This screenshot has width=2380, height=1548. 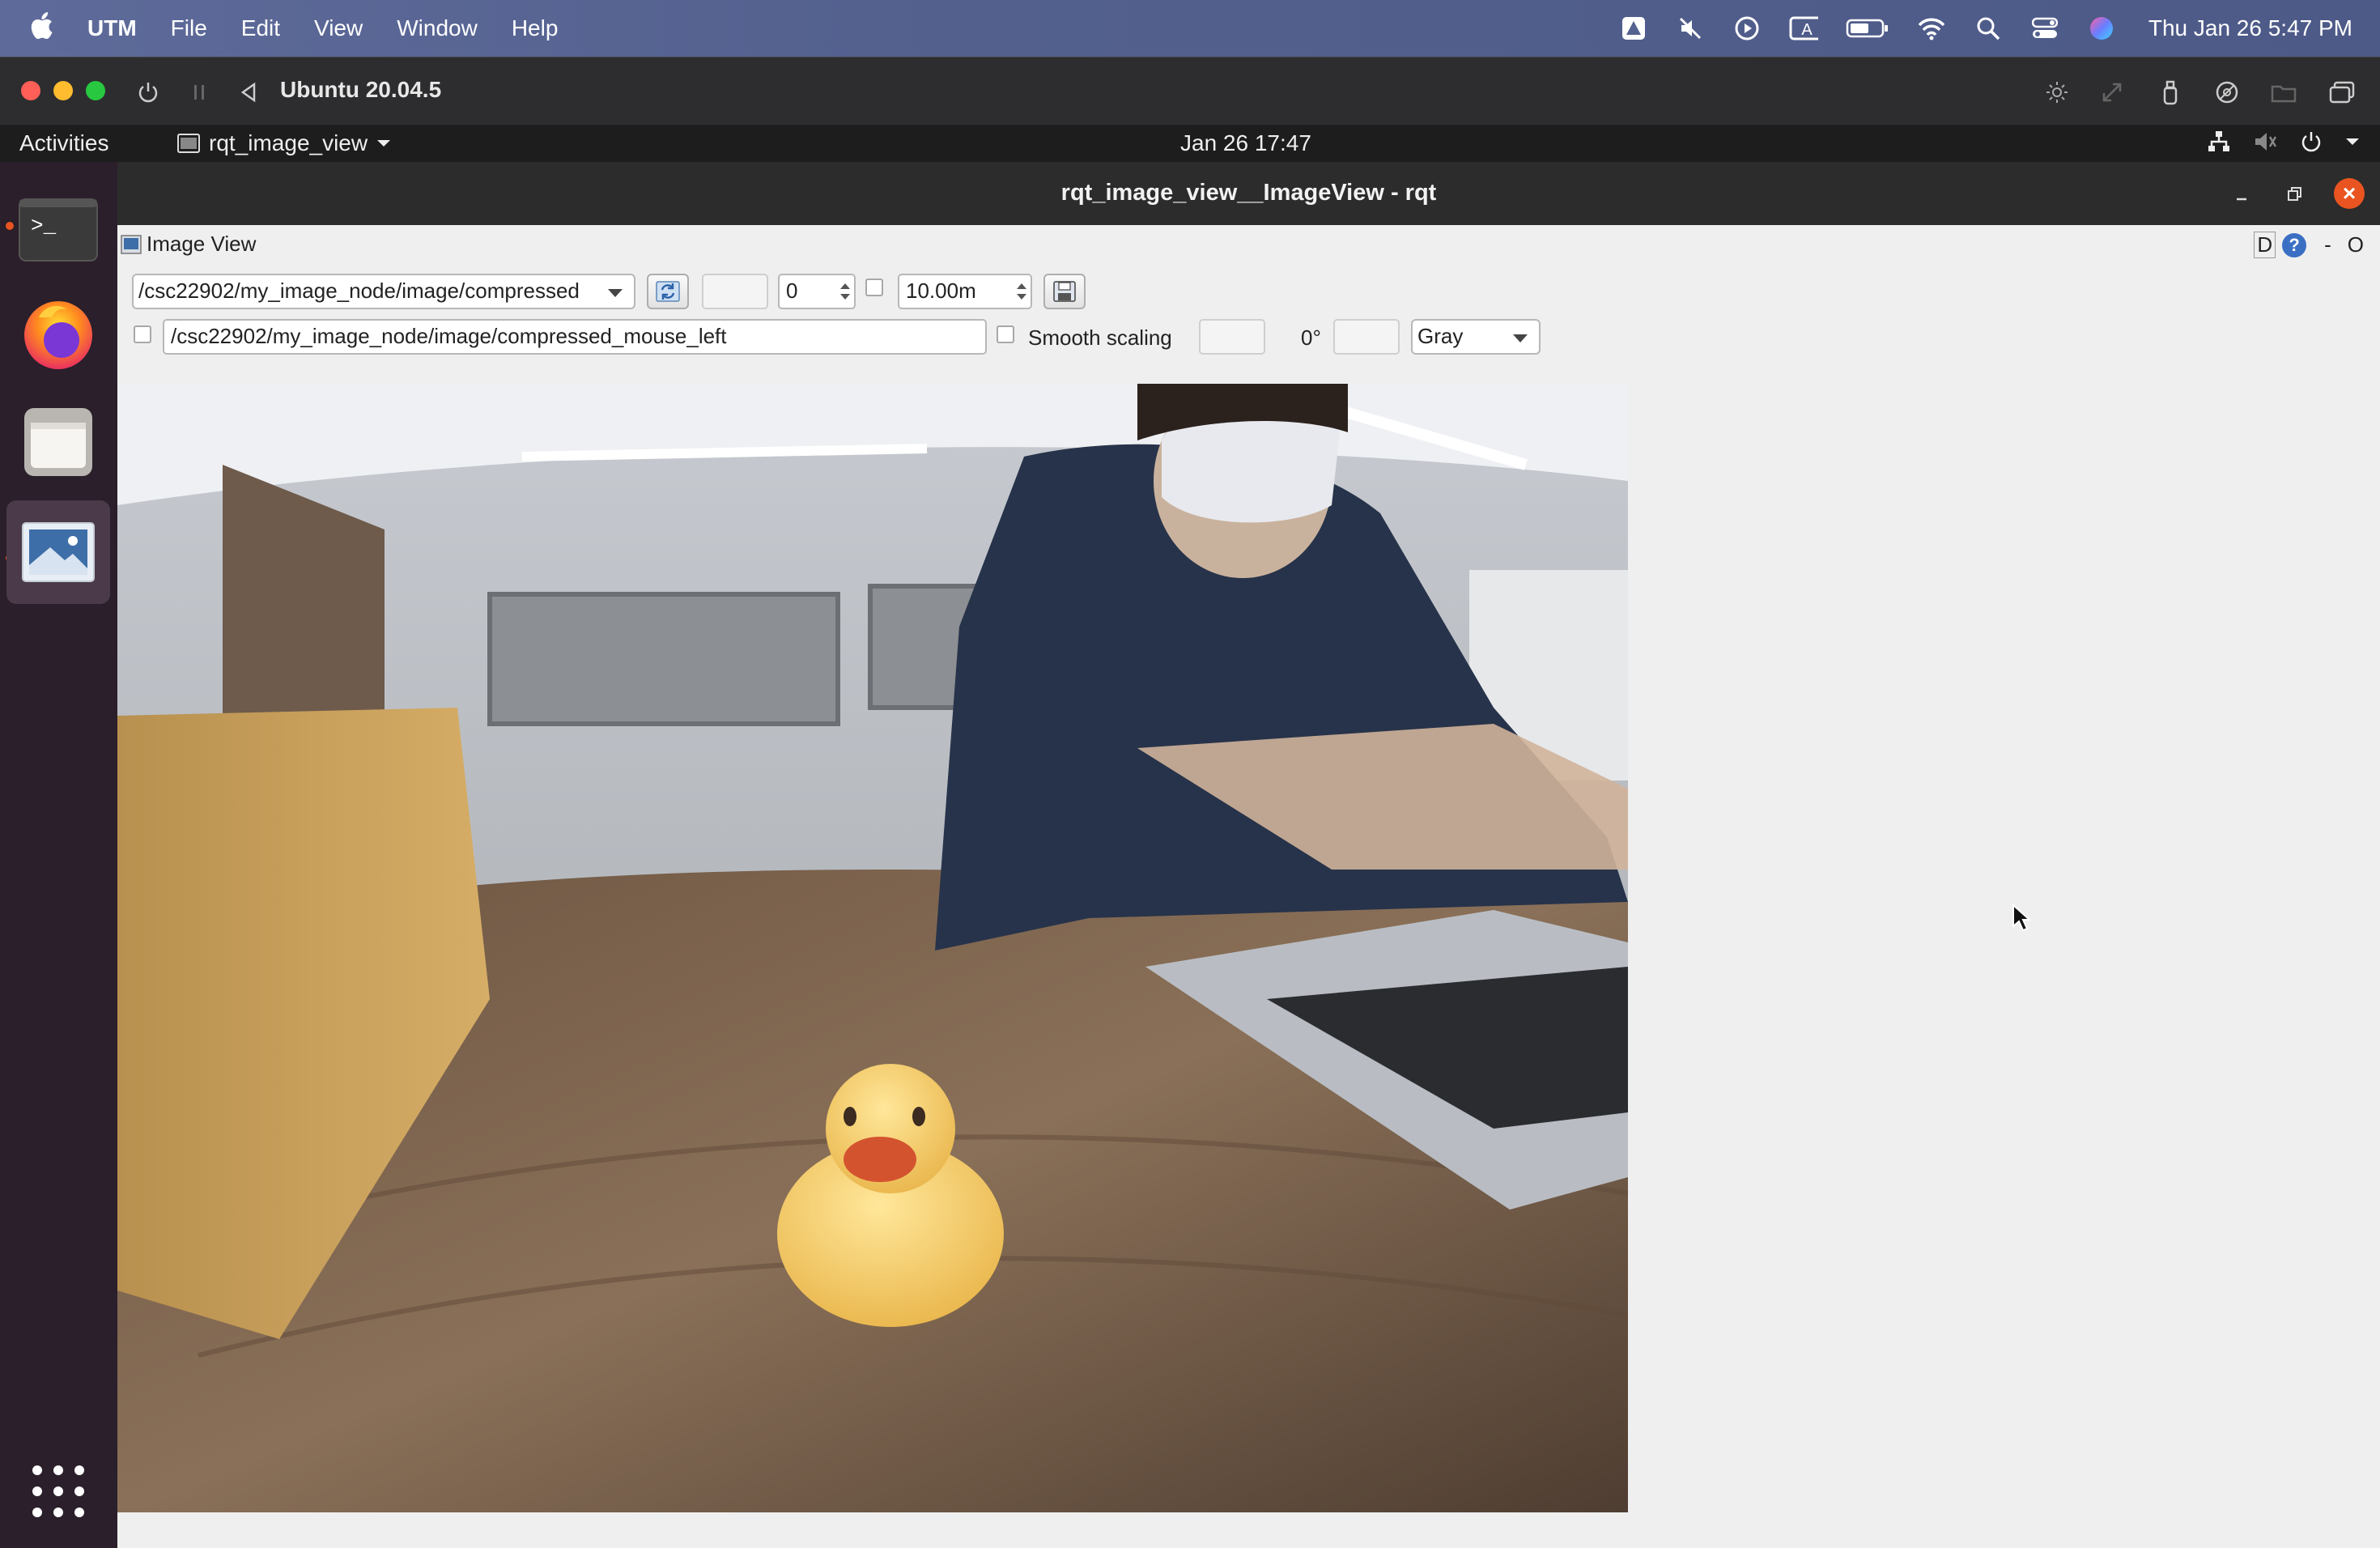 I want to click on minimize-window-button, so click(x=63, y=91).